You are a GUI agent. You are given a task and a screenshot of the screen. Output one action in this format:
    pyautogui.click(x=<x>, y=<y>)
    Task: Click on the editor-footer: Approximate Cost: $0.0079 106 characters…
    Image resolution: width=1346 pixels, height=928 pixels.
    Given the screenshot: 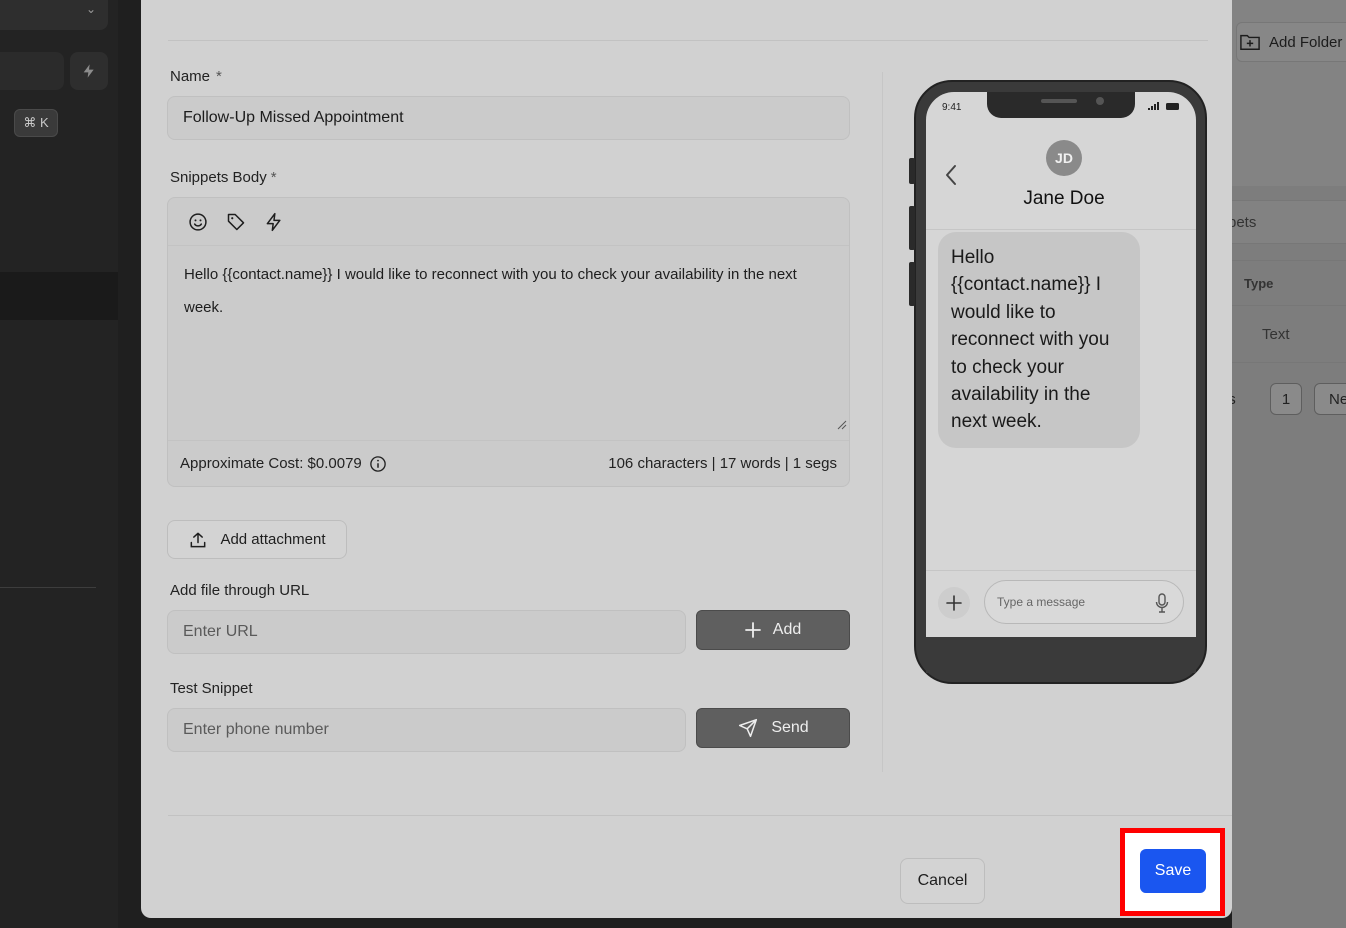 What is the action you would take?
    pyautogui.click(x=508, y=463)
    